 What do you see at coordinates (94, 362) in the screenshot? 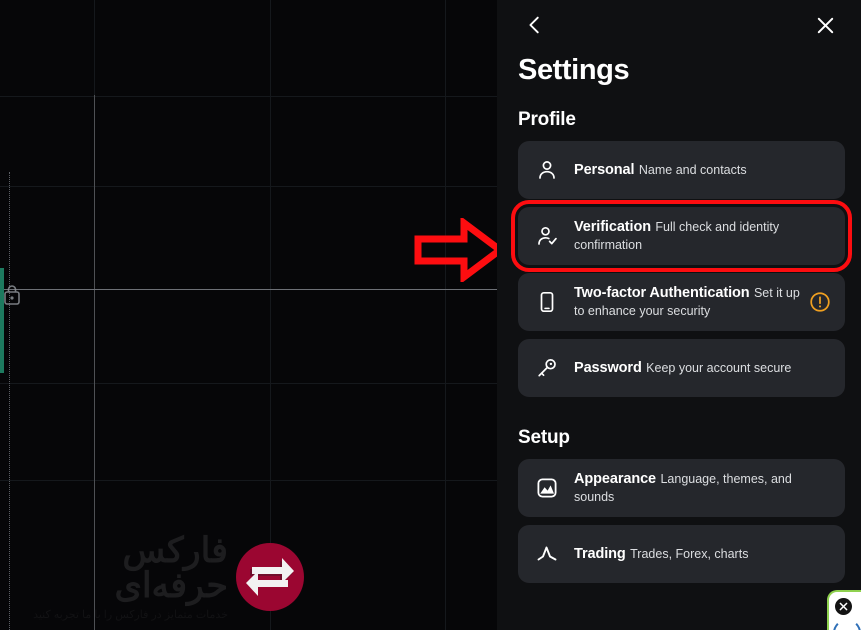
I see `chart-crosshair-vertical` at bounding box center [94, 362].